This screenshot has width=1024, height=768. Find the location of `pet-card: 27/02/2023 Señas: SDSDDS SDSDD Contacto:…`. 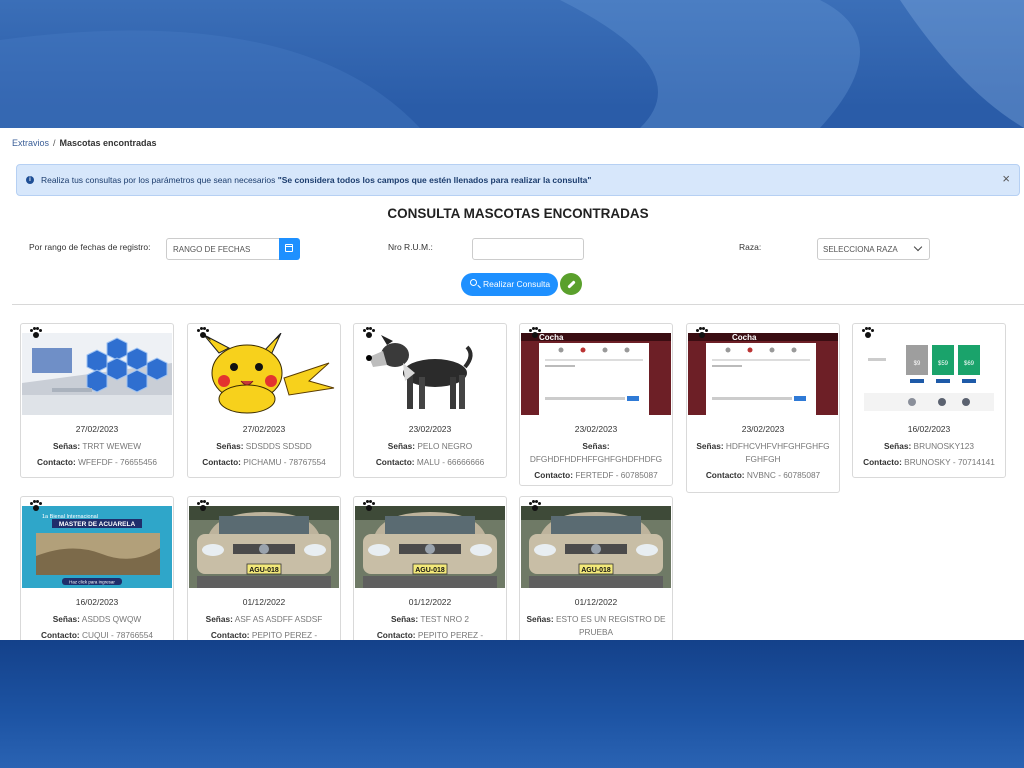

pet-card: 27/02/2023 Señas: SDSDDS SDSDD Contacto:… is located at coordinates (264, 400).